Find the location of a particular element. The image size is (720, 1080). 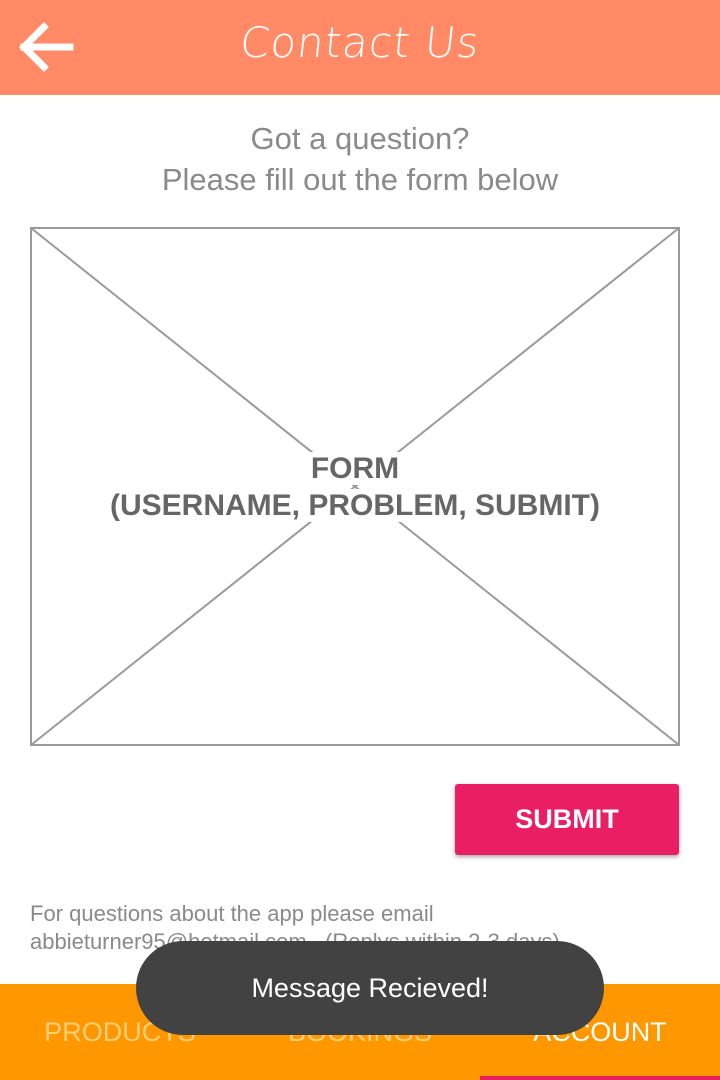

toast-message: Message Recieved! is located at coordinates (370, 988).